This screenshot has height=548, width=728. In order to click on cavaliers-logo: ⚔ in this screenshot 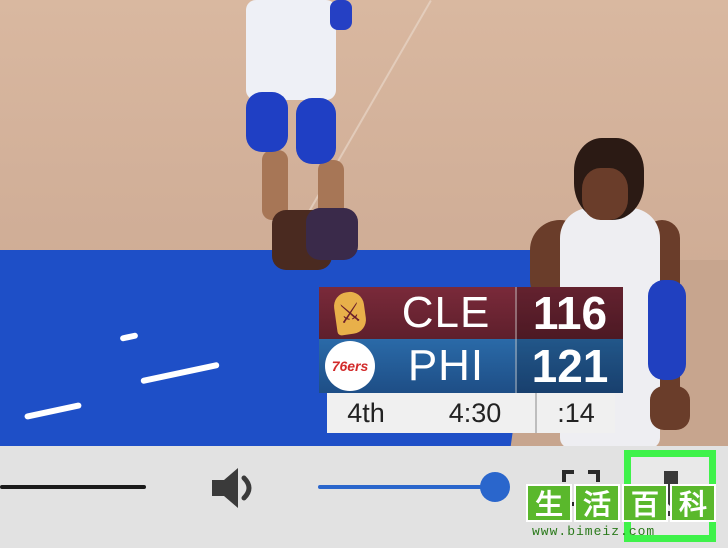, I will do `click(350, 313)`.